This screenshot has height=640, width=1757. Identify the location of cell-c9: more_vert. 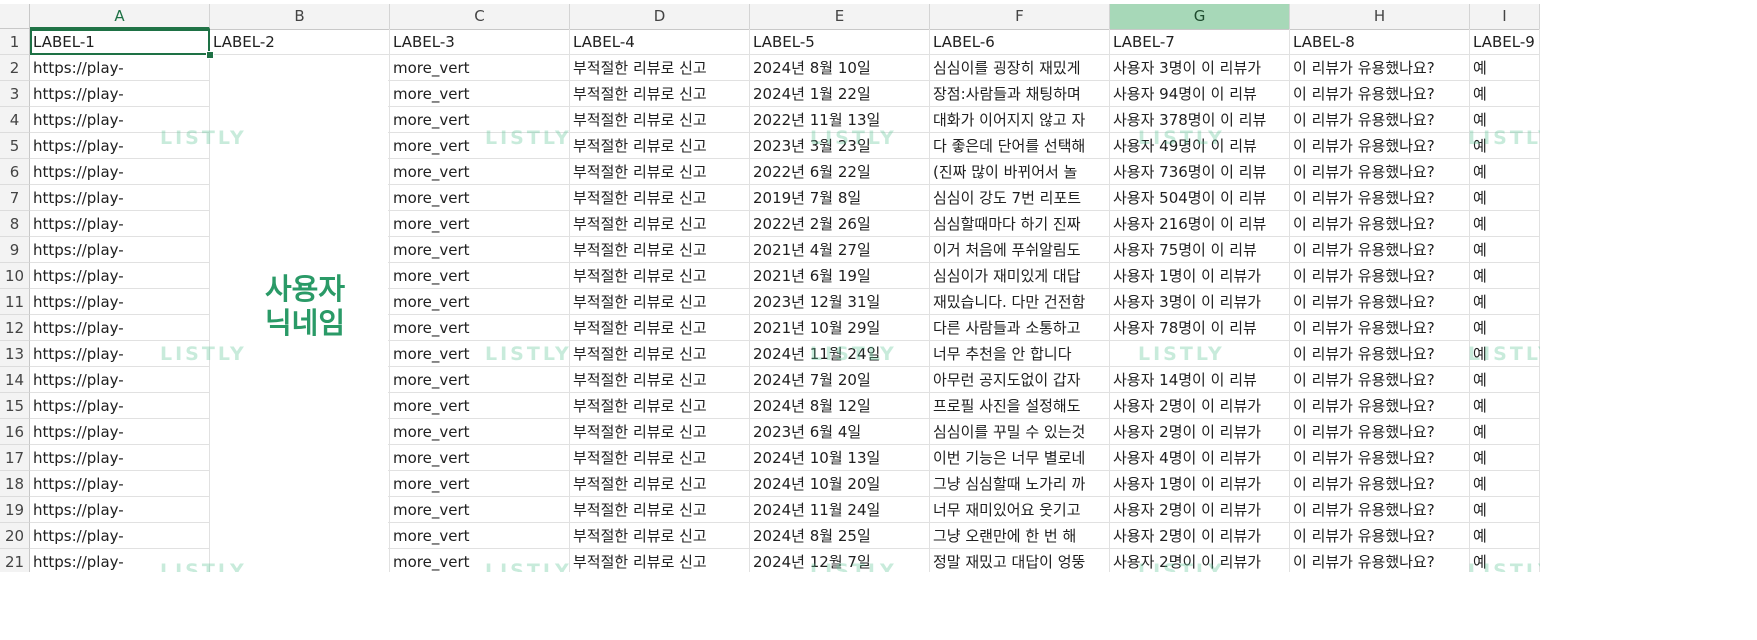
(480, 250).